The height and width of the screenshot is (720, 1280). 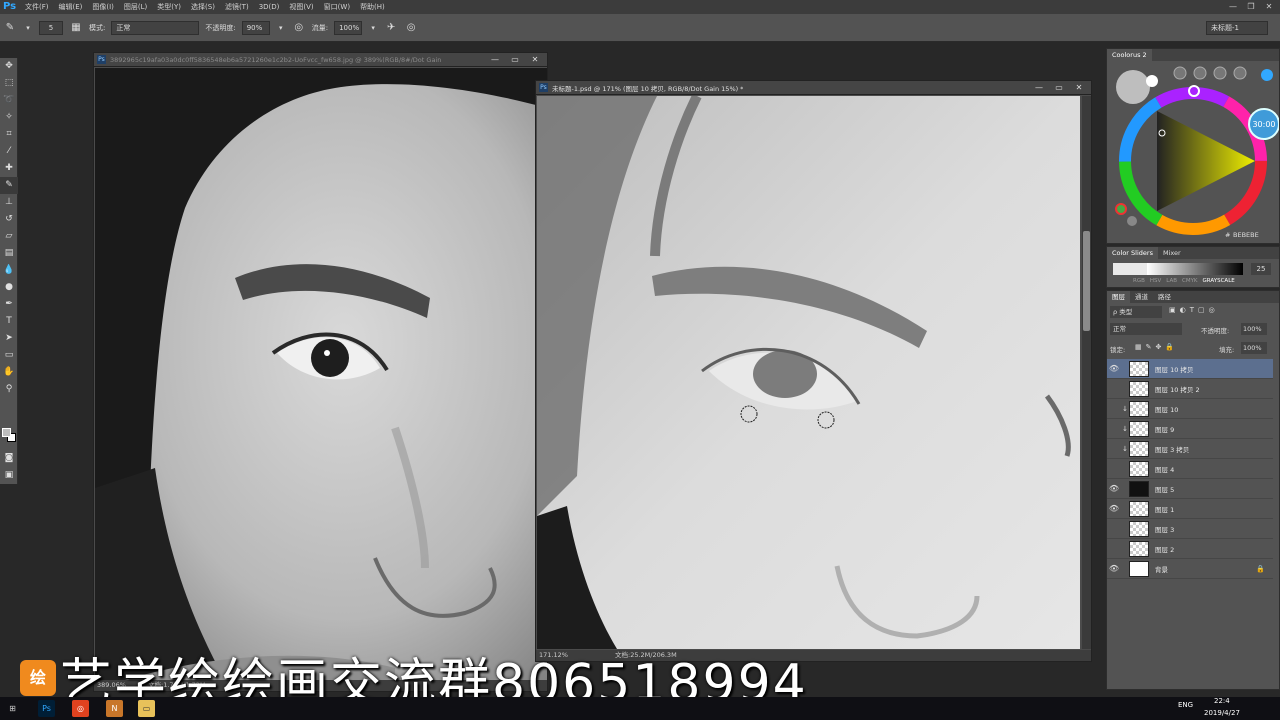 I want to click on marquee-tool-icon: ⬚, so click(x=9, y=83).